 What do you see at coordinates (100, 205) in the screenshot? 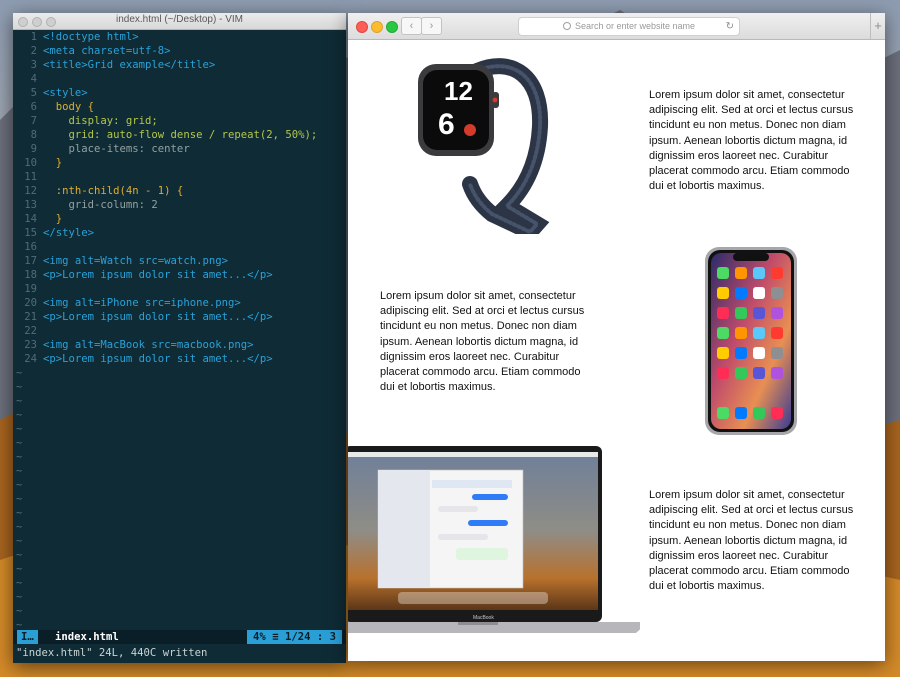
I see `code-text: grid-column: 2` at bounding box center [100, 205].